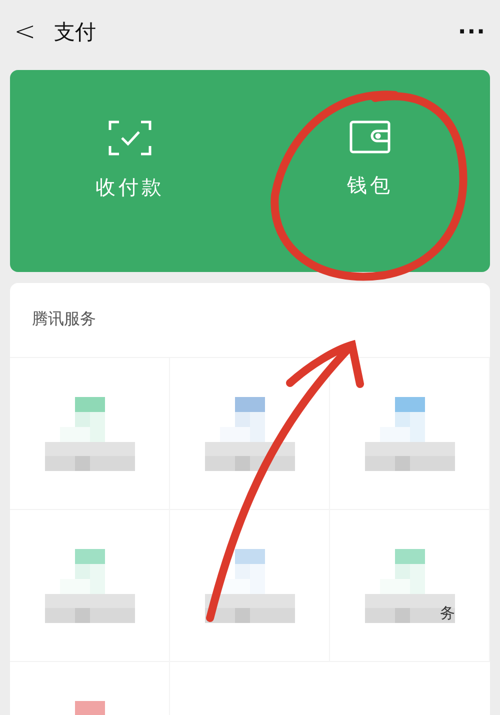 Image resolution: width=500 pixels, height=715 pixels. Describe the element at coordinates (64, 318) in the screenshot. I see `section-title: 腾讯服务` at that location.